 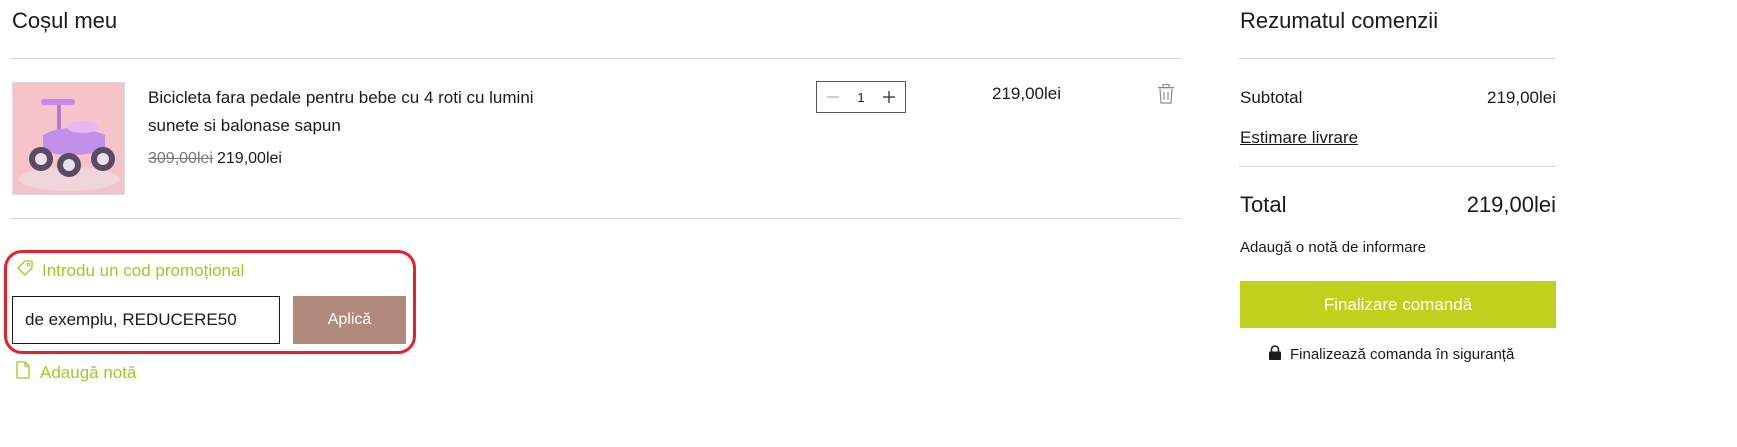 What do you see at coordinates (1402, 354) in the screenshot?
I see `secure-checkout-label: Finalizează comanda în siguranță` at bounding box center [1402, 354].